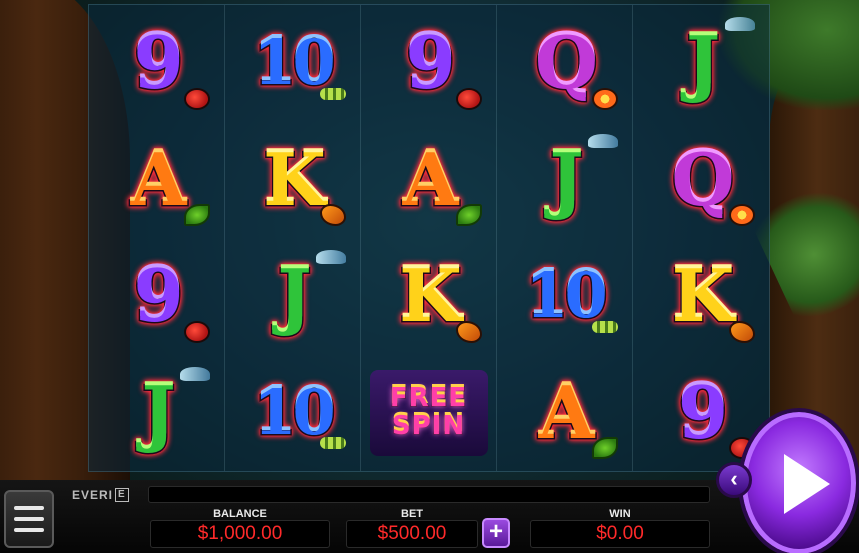 The height and width of the screenshot is (553, 859). I want to click on balance-value: $1,000.00, so click(240, 534).